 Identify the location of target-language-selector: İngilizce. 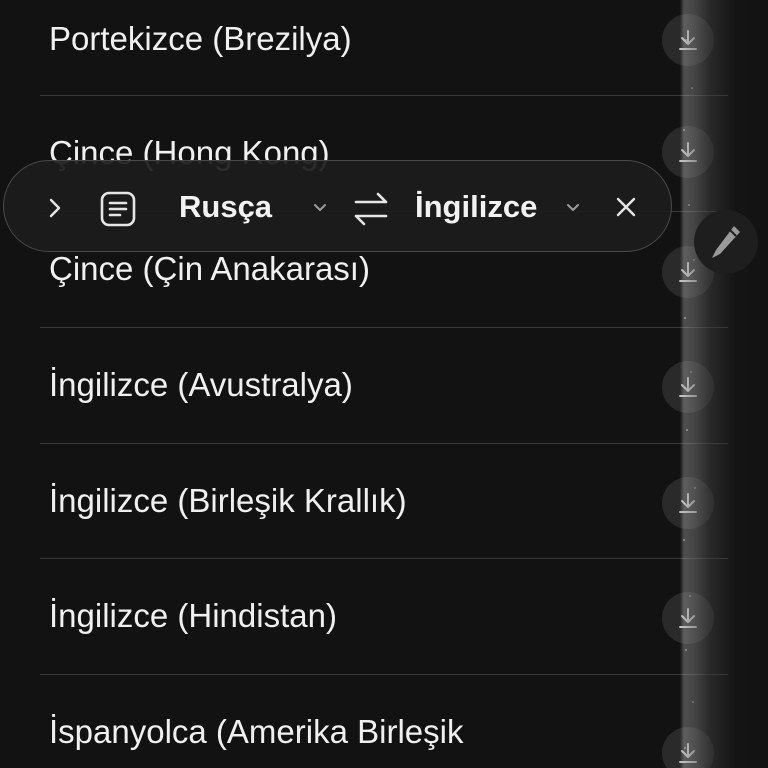
(476, 207).